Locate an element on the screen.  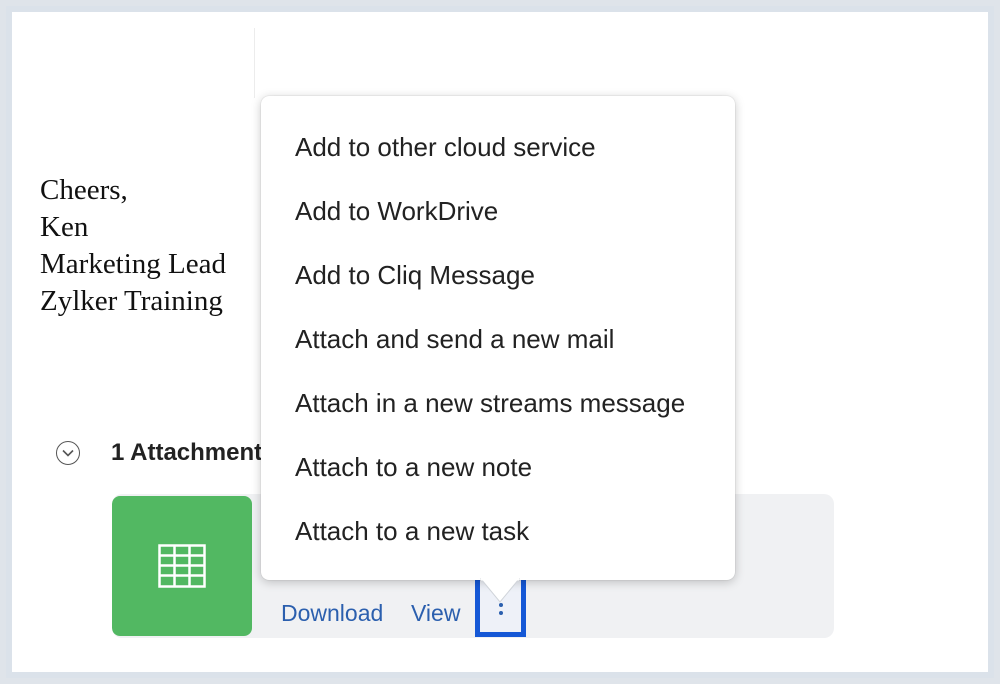
signature-line: Zylker Training is located at coordinates (131, 301).